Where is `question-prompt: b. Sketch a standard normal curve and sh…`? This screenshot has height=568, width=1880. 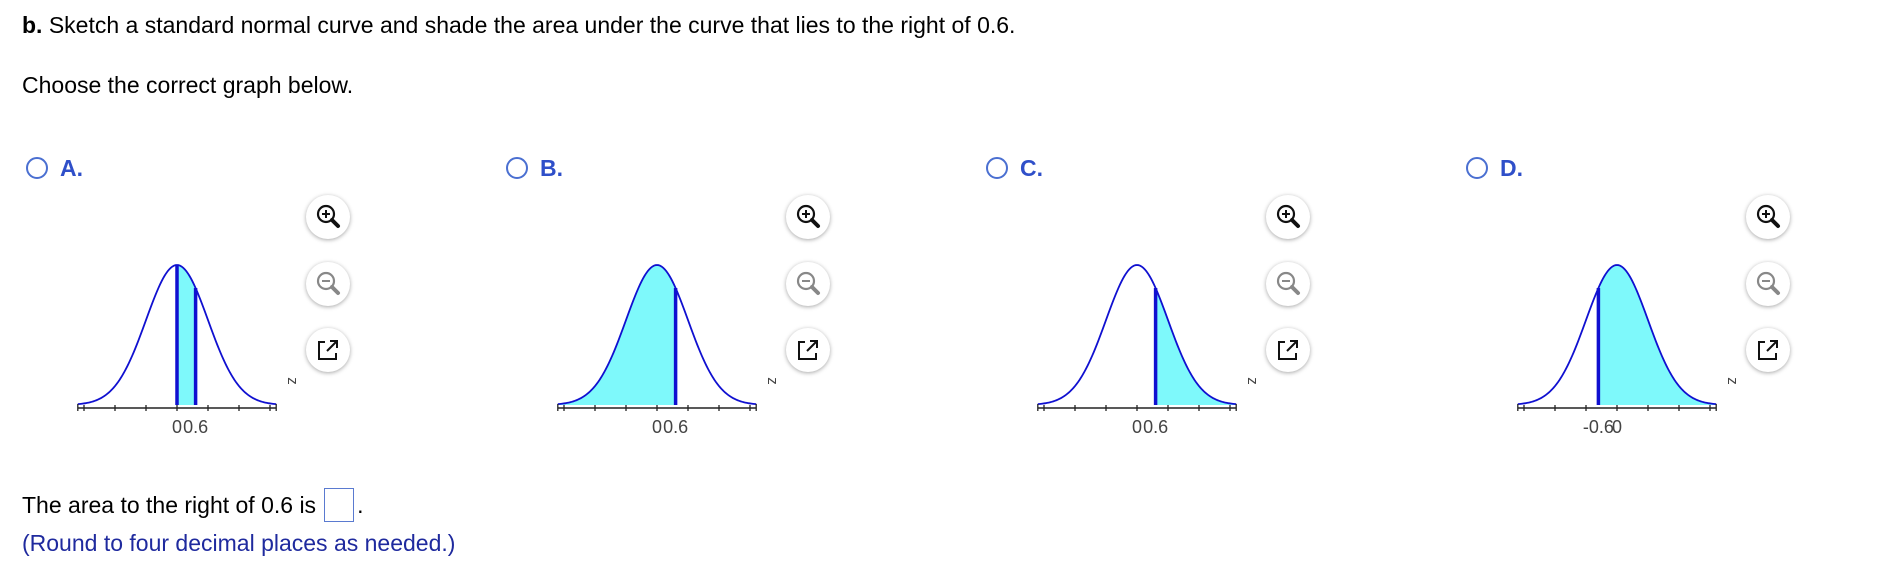 question-prompt: b. Sketch a standard normal curve and sh… is located at coordinates (518, 25).